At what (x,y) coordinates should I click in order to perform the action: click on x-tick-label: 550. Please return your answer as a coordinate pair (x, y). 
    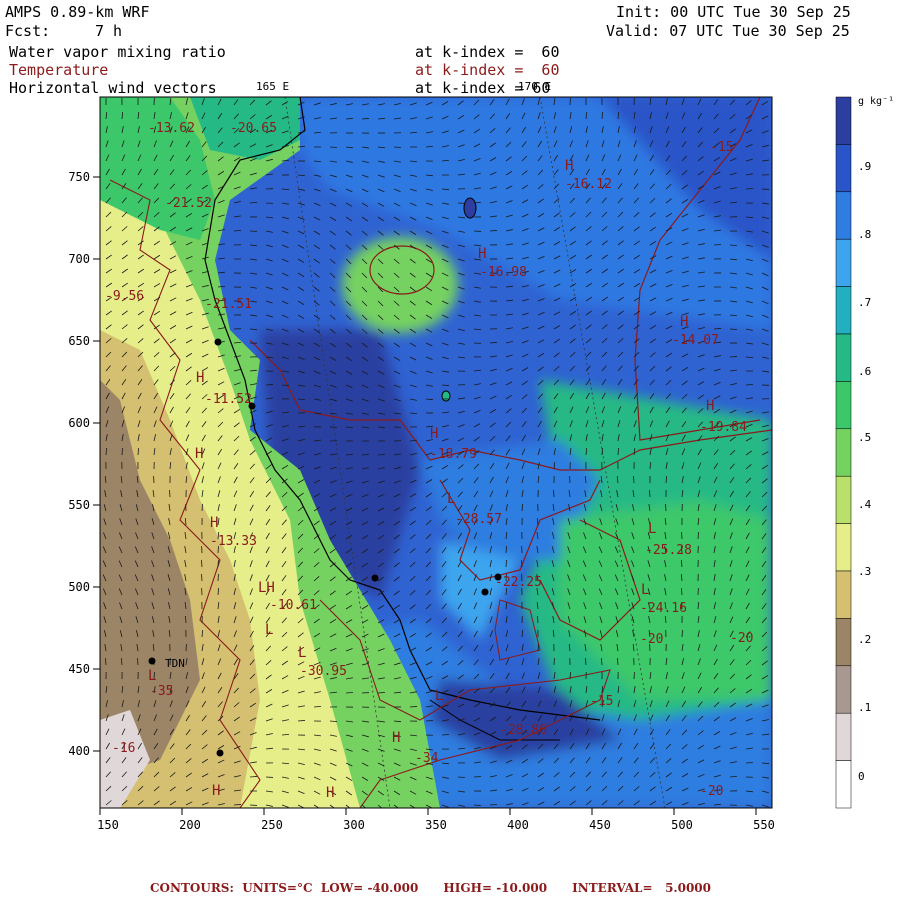
    Looking at the image, I should click on (764, 825).